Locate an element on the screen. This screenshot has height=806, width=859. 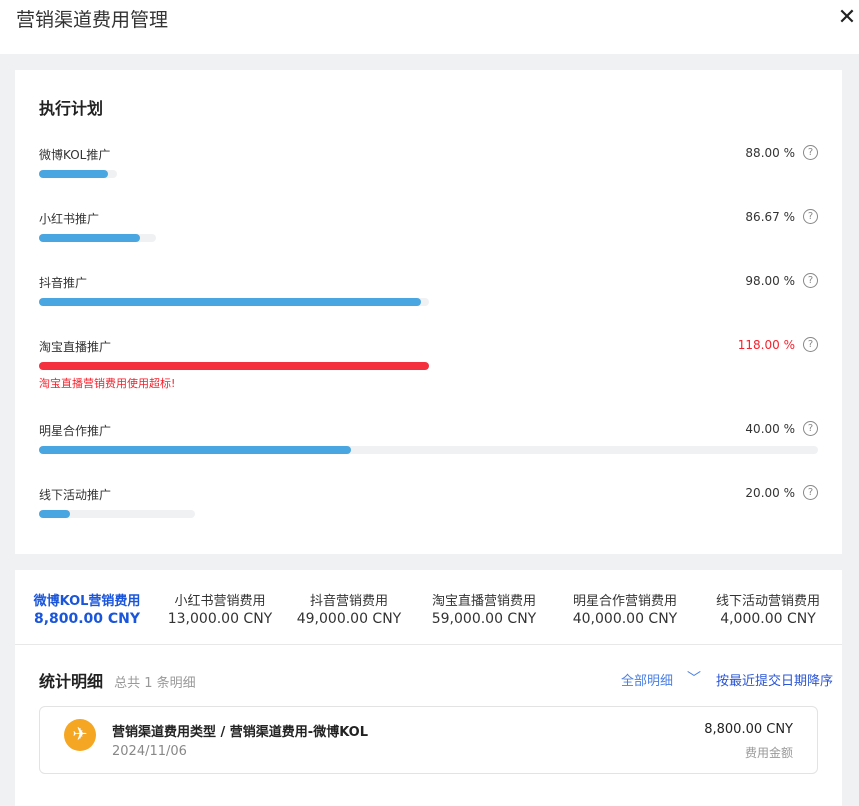
plan-row-percent: 98.00 % is located at coordinates (770, 281).